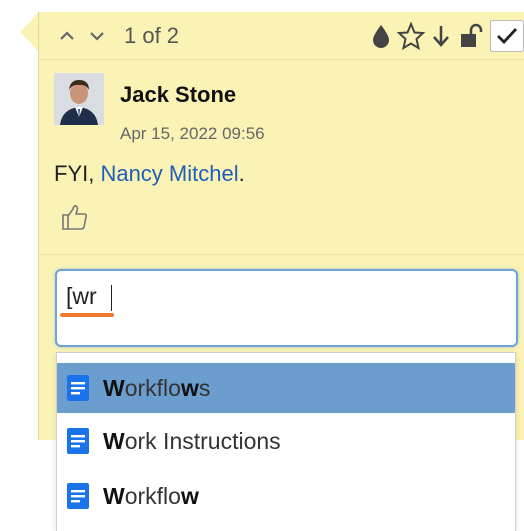  I want to click on spellcheck-underline, so click(87, 315).